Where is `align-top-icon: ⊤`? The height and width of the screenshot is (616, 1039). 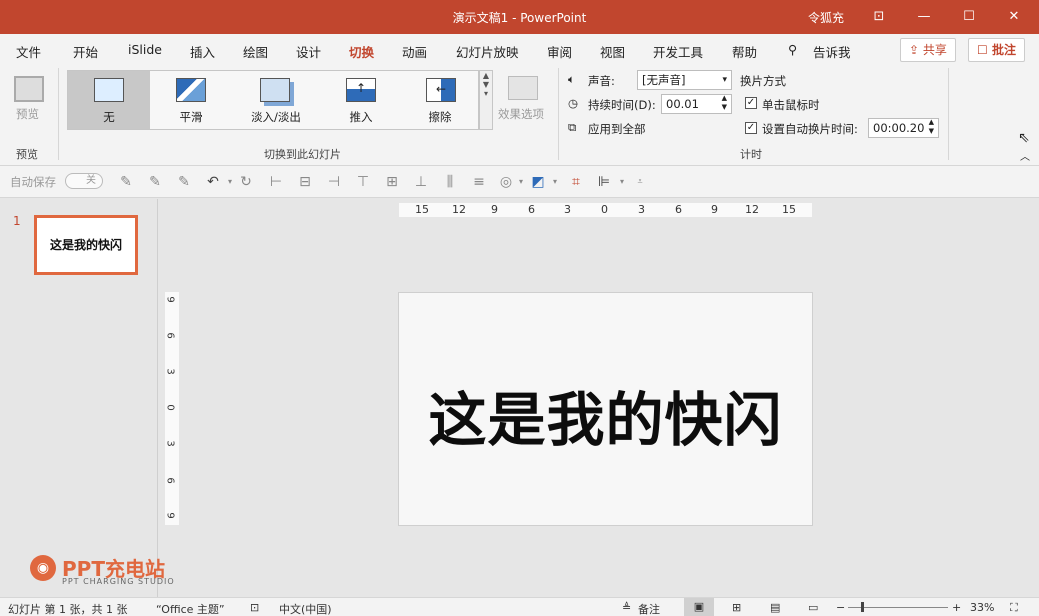
align-top-icon: ⊤ is located at coordinates (363, 182).